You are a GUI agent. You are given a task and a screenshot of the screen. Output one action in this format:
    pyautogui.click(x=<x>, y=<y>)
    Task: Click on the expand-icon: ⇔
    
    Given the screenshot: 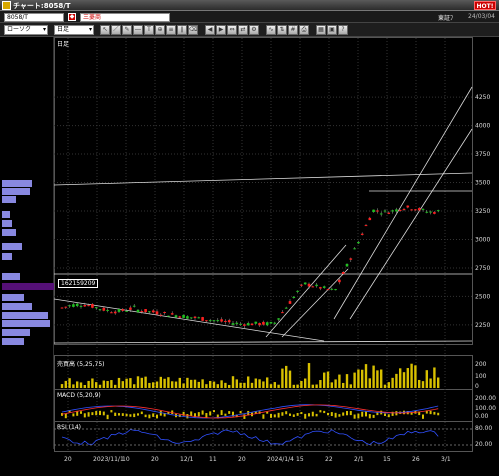 What is the action you would take?
    pyautogui.click(x=232, y=30)
    